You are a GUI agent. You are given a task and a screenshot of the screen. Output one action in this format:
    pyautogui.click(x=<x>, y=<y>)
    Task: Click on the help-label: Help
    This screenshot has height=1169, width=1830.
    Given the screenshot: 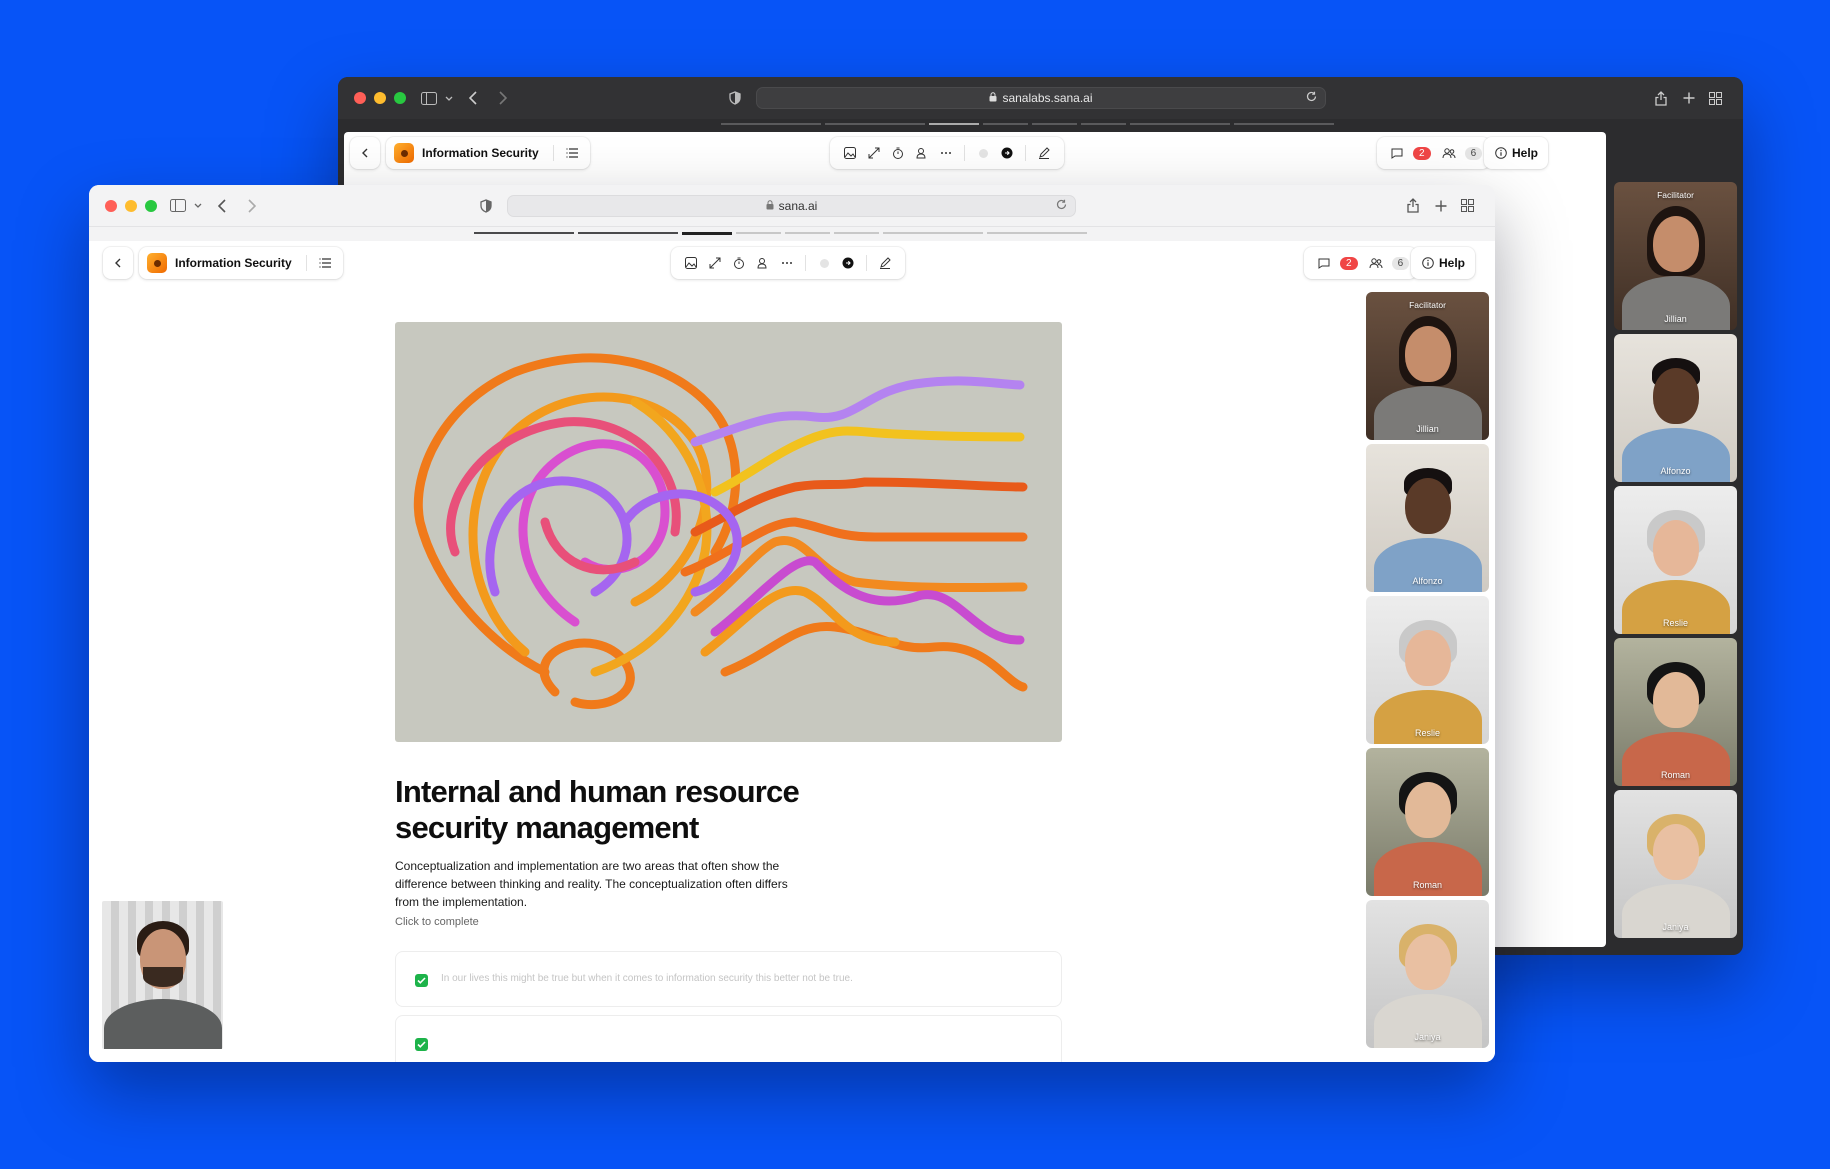 What is the action you would take?
    pyautogui.click(x=1452, y=263)
    